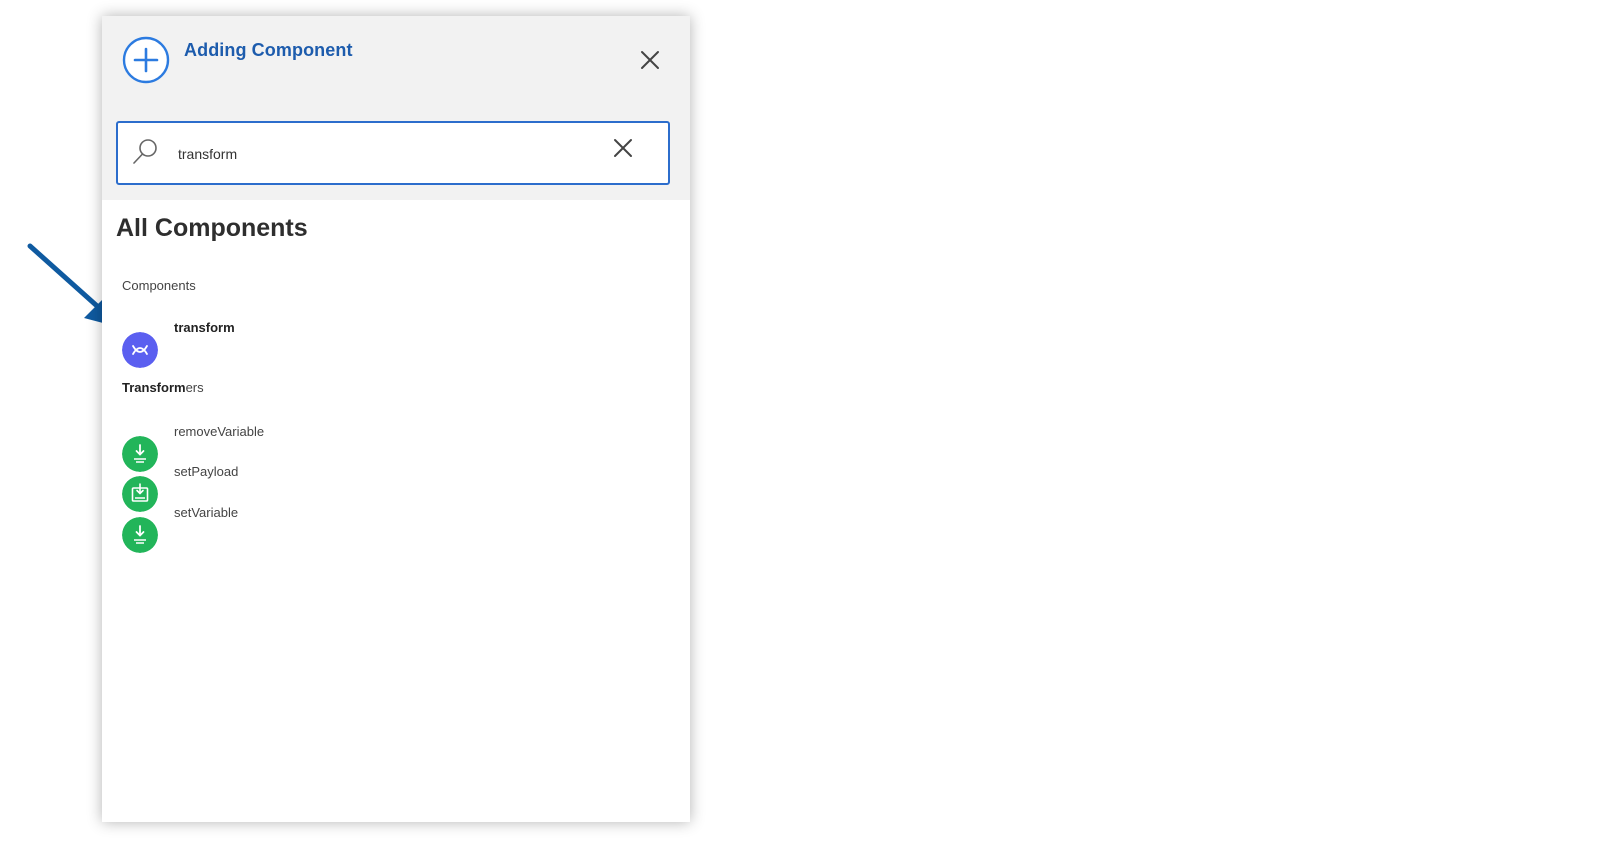 The height and width of the screenshot is (846, 1614). Describe the element at coordinates (396, 108) in the screenshot. I see `panel-header: Adding Component` at that location.